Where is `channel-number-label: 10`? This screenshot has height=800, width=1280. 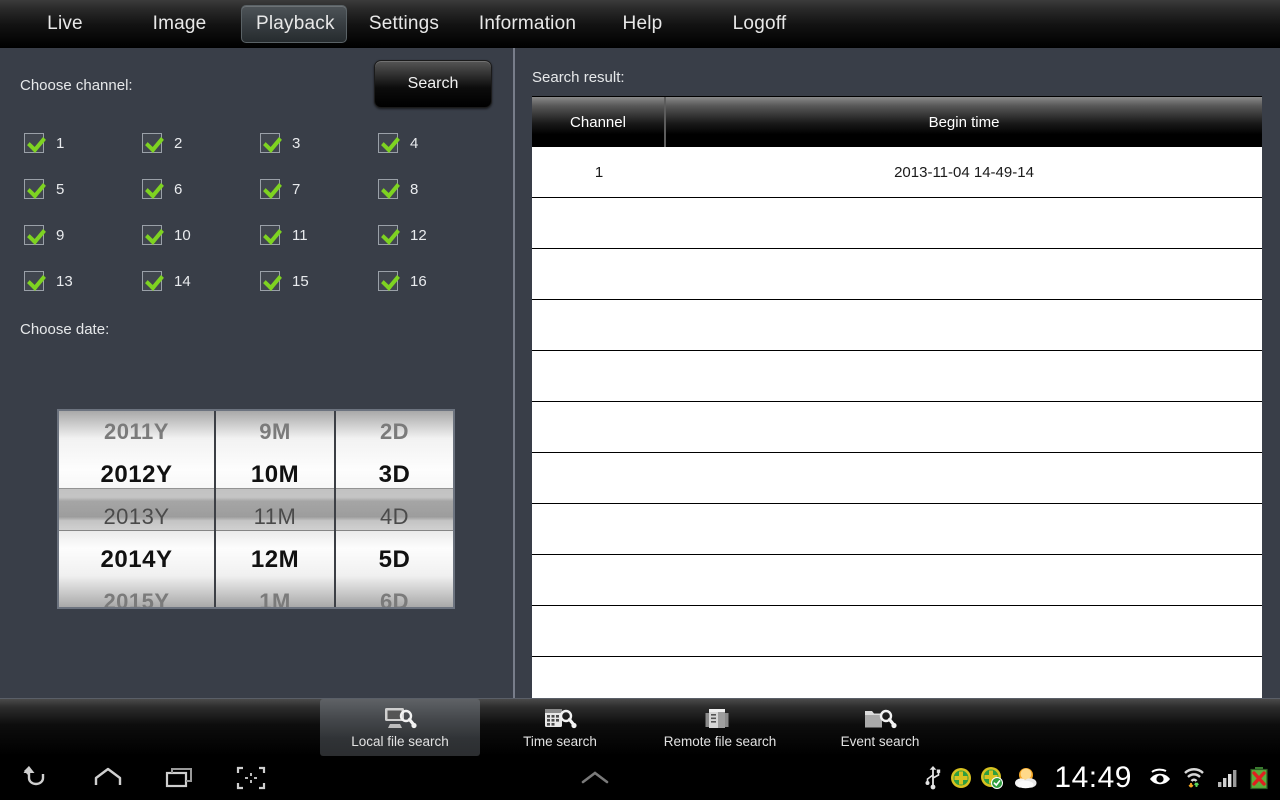
channel-number-label: 10 is located at coordinates (182, 235).